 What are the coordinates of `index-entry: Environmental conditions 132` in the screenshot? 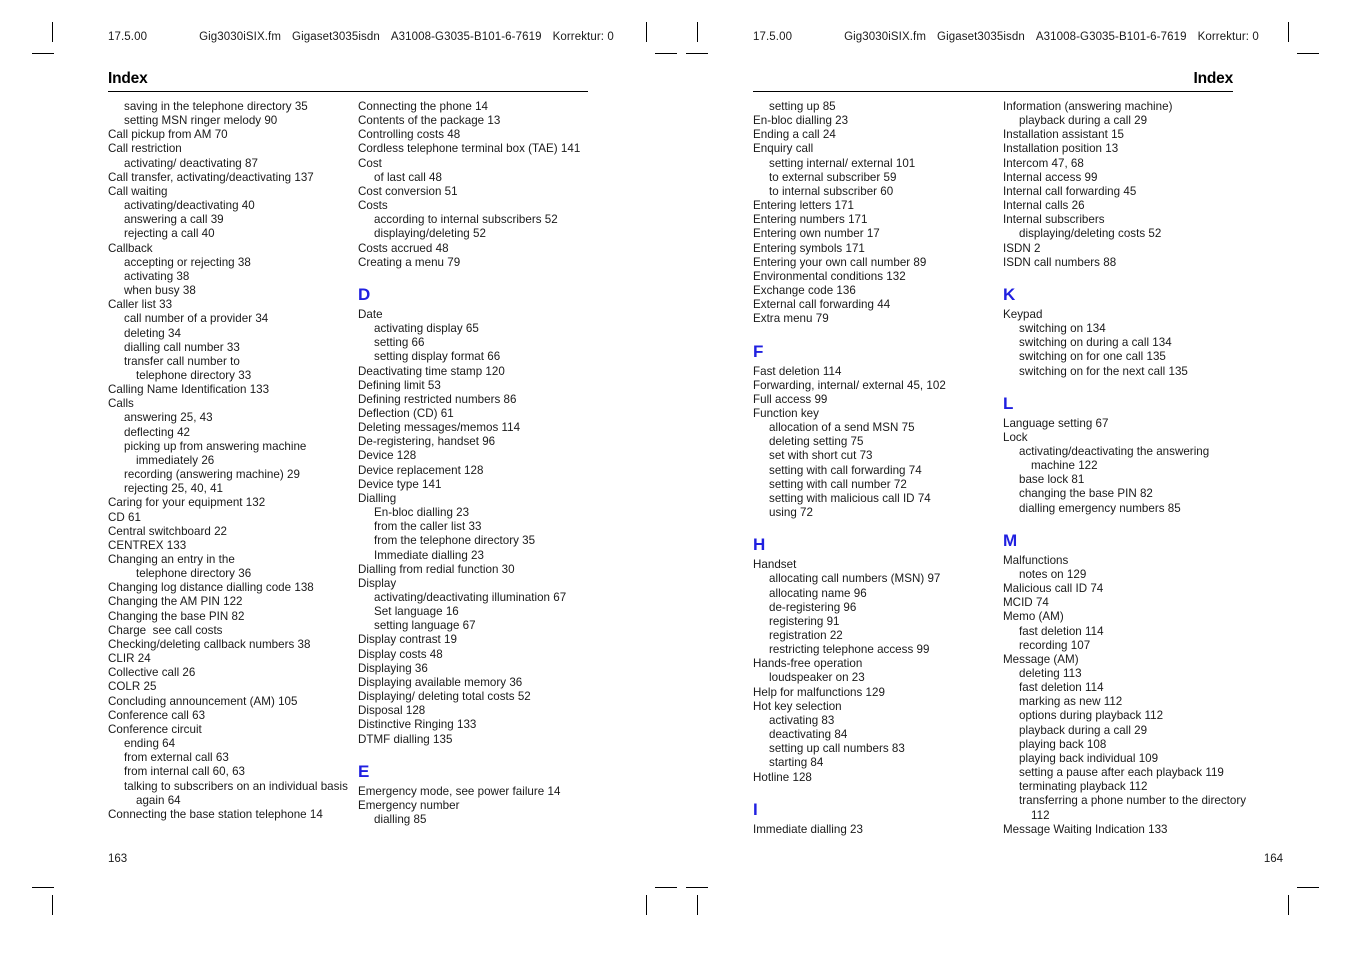 It's located at (829, 276).